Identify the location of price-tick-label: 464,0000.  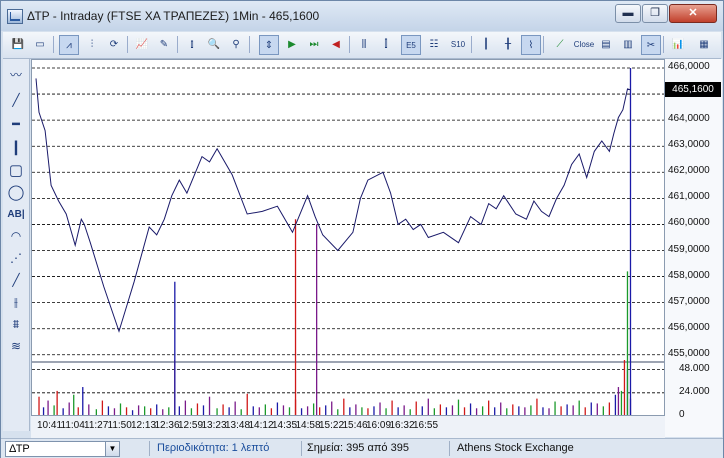
(689, 119).